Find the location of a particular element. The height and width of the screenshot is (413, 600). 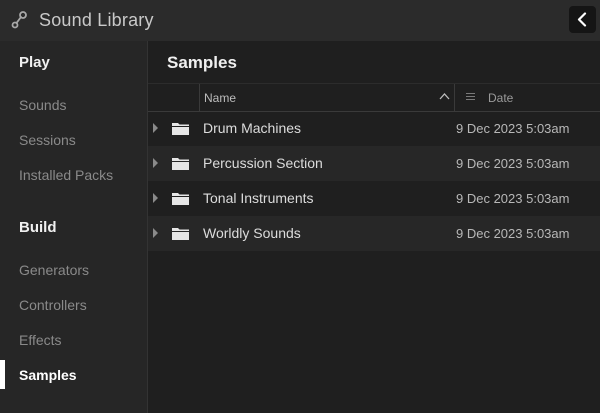

sidebar-item-effects: Effects is located at coordinates (79, 340).